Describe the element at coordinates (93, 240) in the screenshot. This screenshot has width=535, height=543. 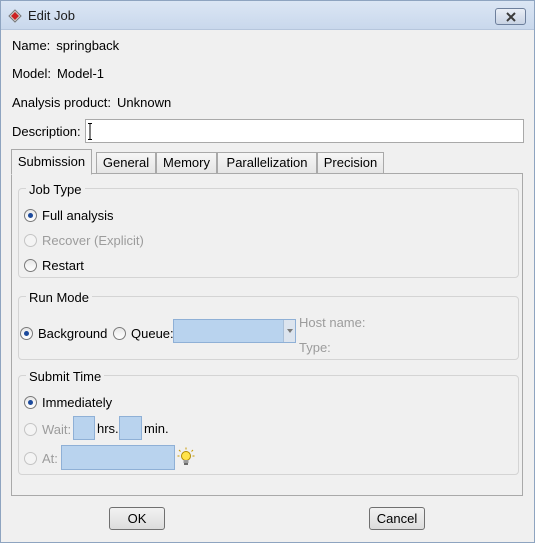
I see `recover-explicit-label: Recover (Explicit)` at that location.